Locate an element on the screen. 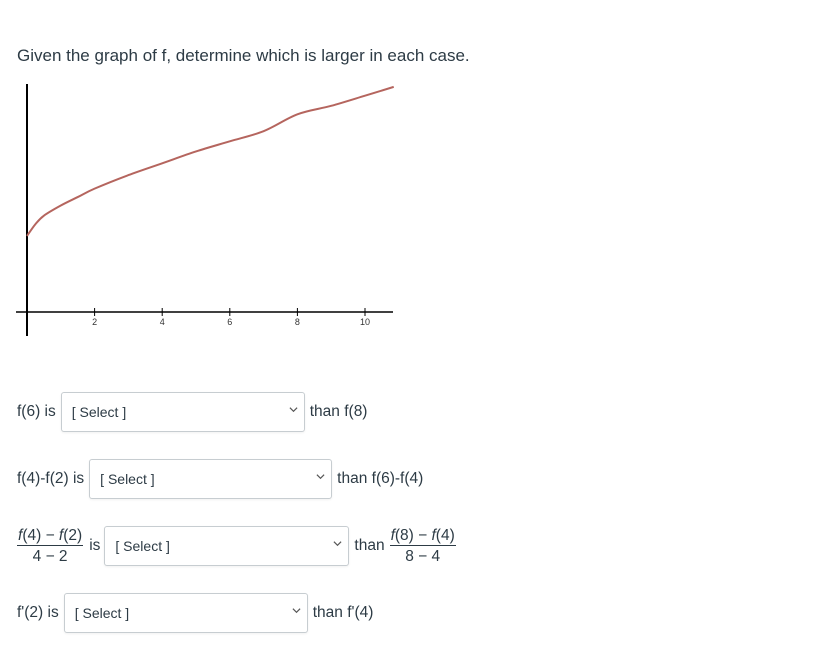 The width and height of the screenshot is (821, 666). question-2-select: [ Select ] is located at coordinates (211, 479).